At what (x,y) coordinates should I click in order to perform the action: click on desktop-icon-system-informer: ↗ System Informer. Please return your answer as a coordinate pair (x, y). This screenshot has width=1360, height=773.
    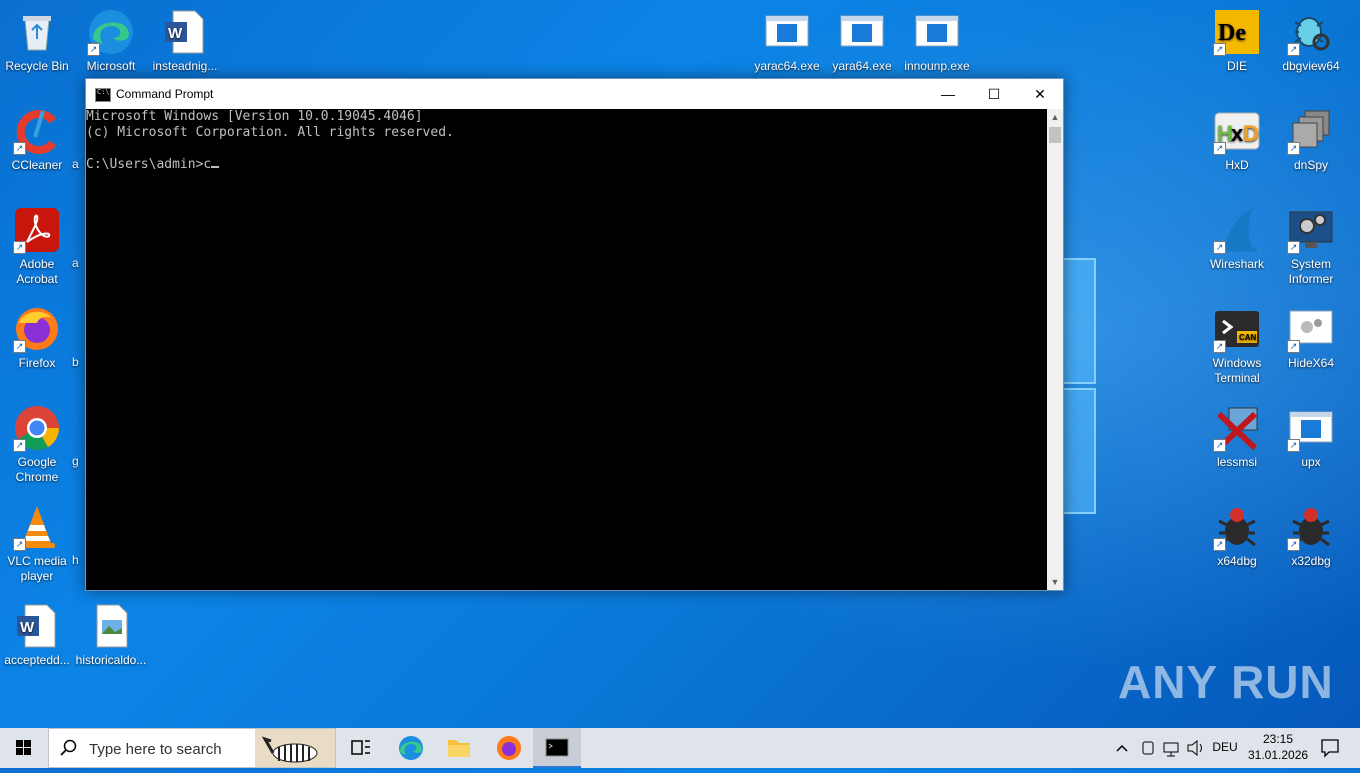
    Looking at the image, I should click on (1311, 246).